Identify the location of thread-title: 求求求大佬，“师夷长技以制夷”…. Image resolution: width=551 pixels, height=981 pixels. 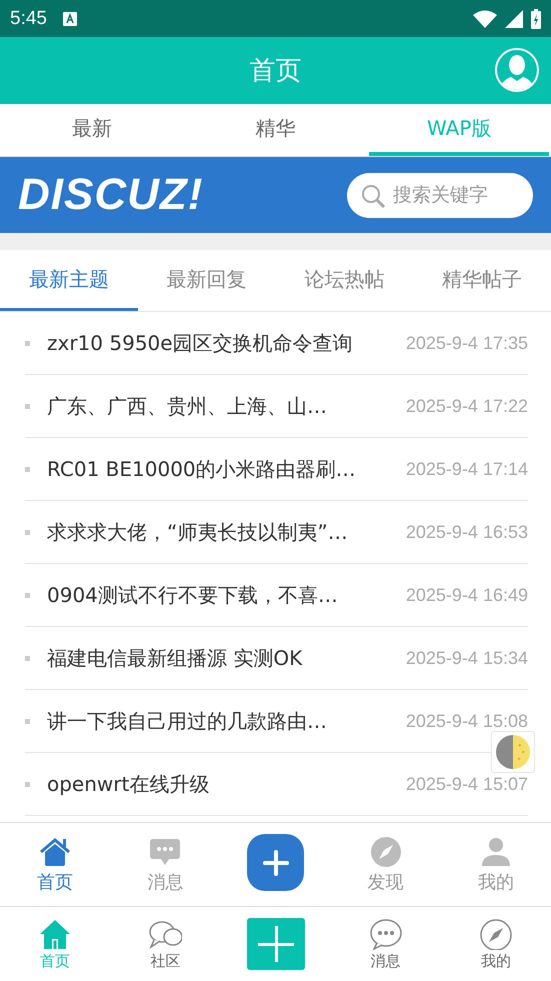
(226, 532).